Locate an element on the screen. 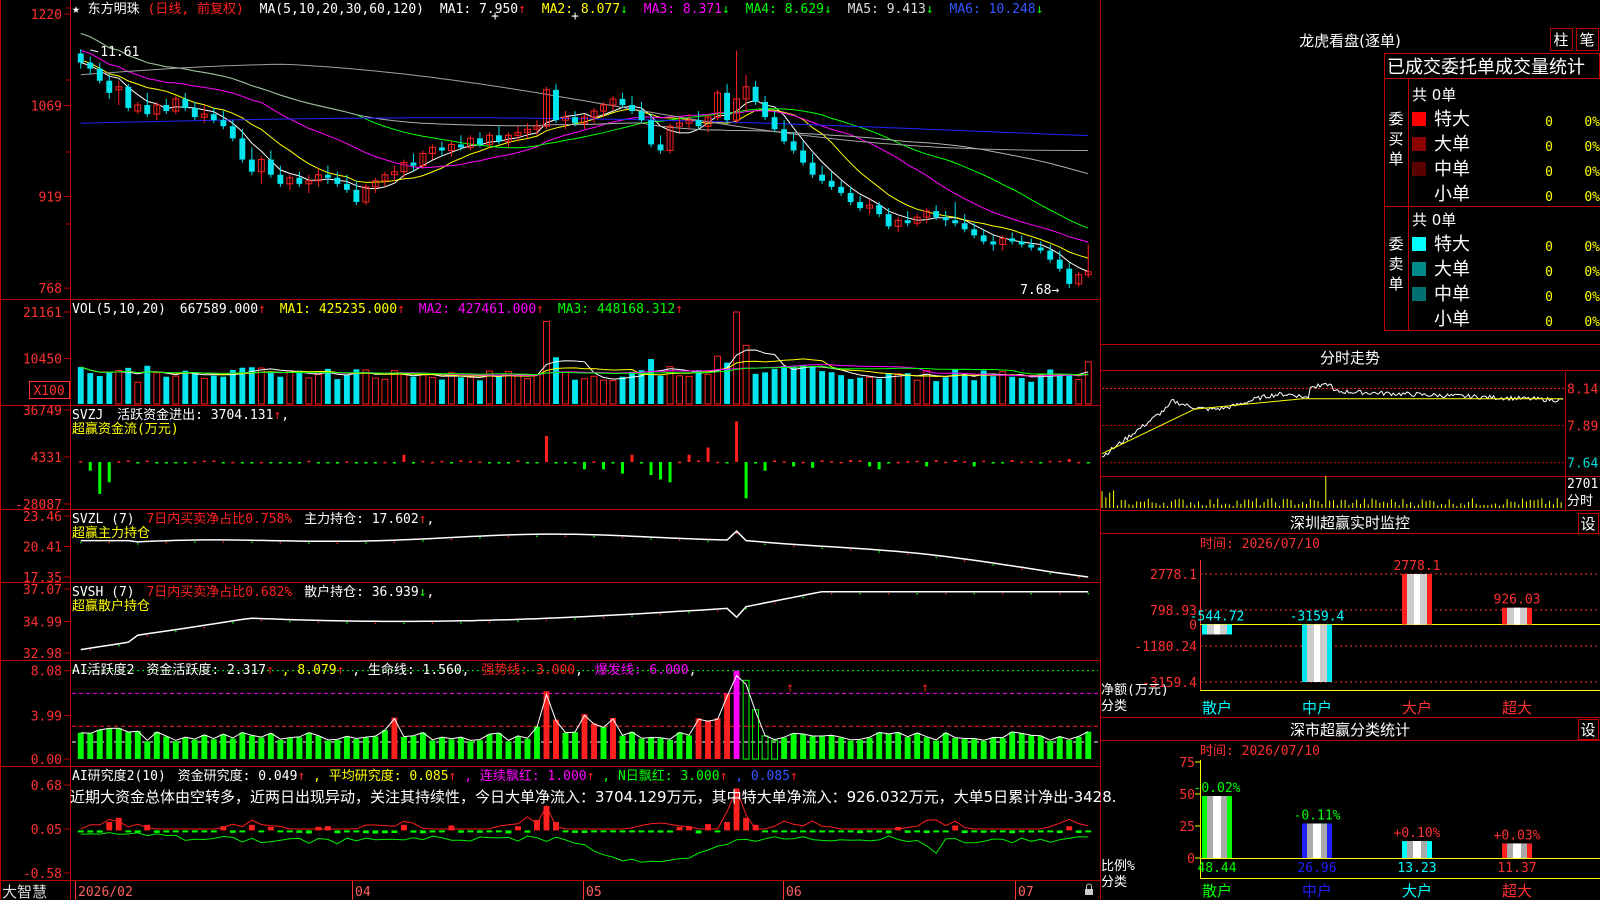 The image size is (1600, 900). lock-icon is located at coordinates (1089, 889).